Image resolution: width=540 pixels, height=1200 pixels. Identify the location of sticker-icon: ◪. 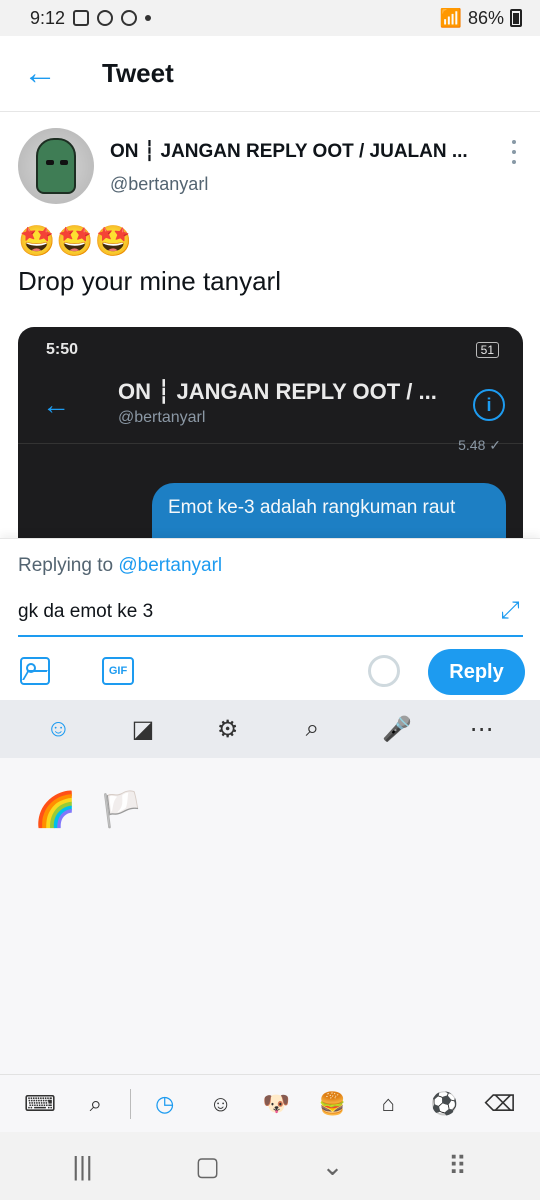
(143, 729).